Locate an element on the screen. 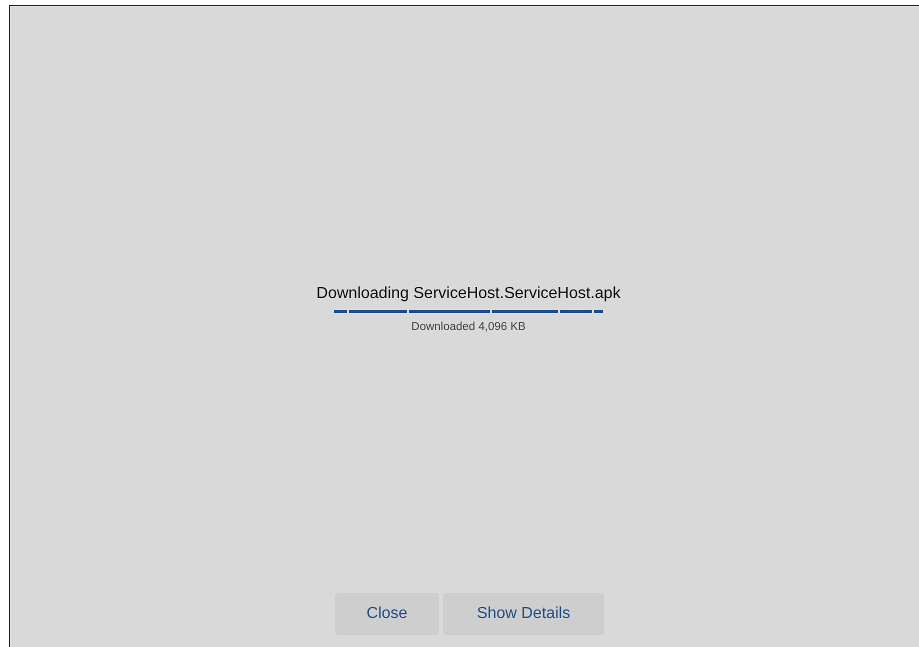  show-details-button: Show Details is located at coordinates (523, 614).